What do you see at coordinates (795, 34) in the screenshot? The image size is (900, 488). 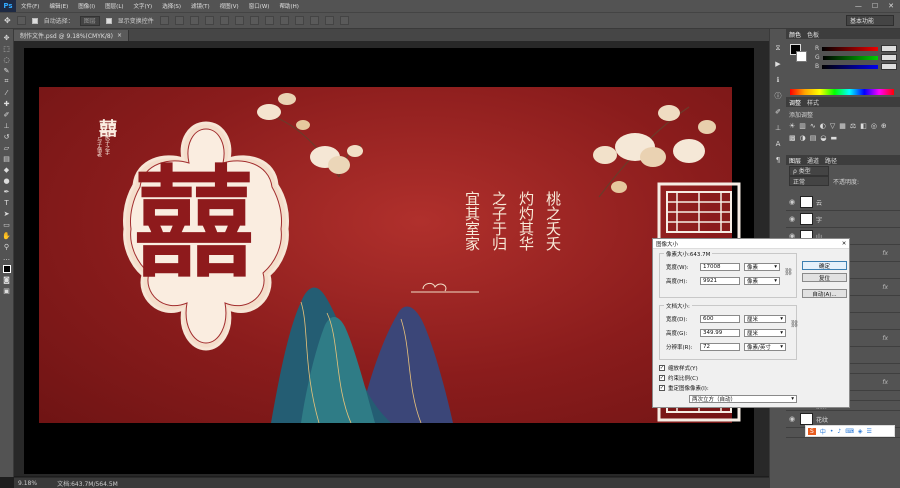 I see `tab-color: 颜色` at bounding box center [795, 34].